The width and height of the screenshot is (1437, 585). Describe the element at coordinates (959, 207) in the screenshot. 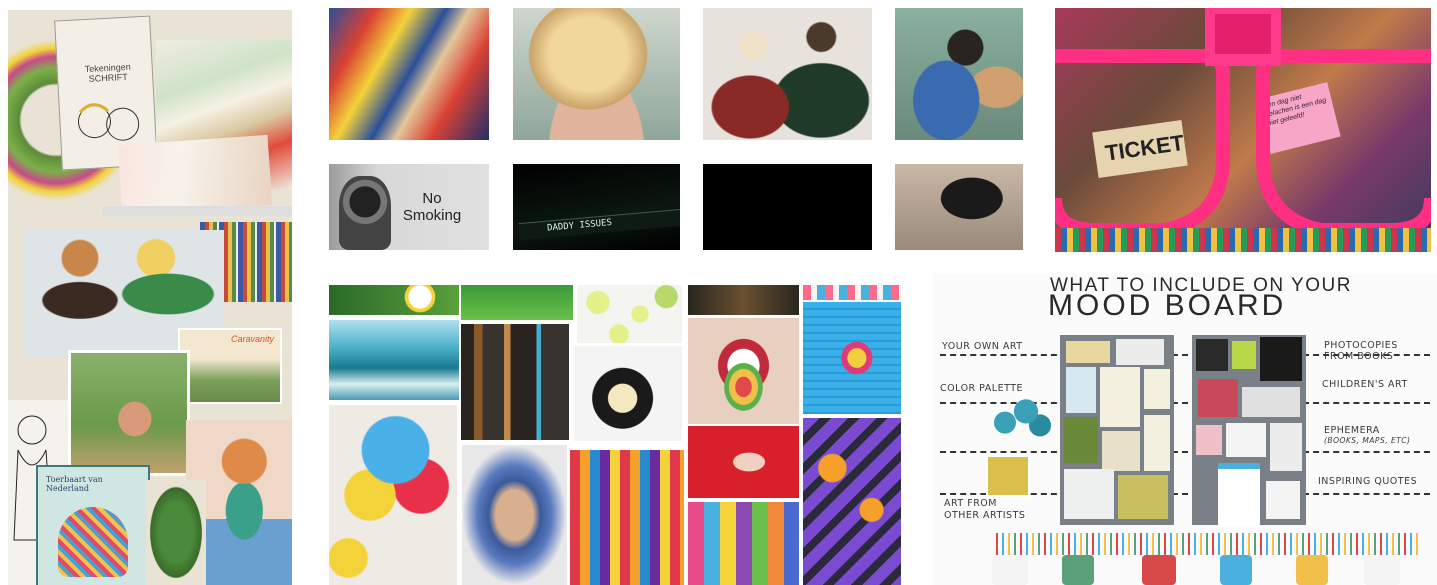

I see `skateboard-still` at that location.